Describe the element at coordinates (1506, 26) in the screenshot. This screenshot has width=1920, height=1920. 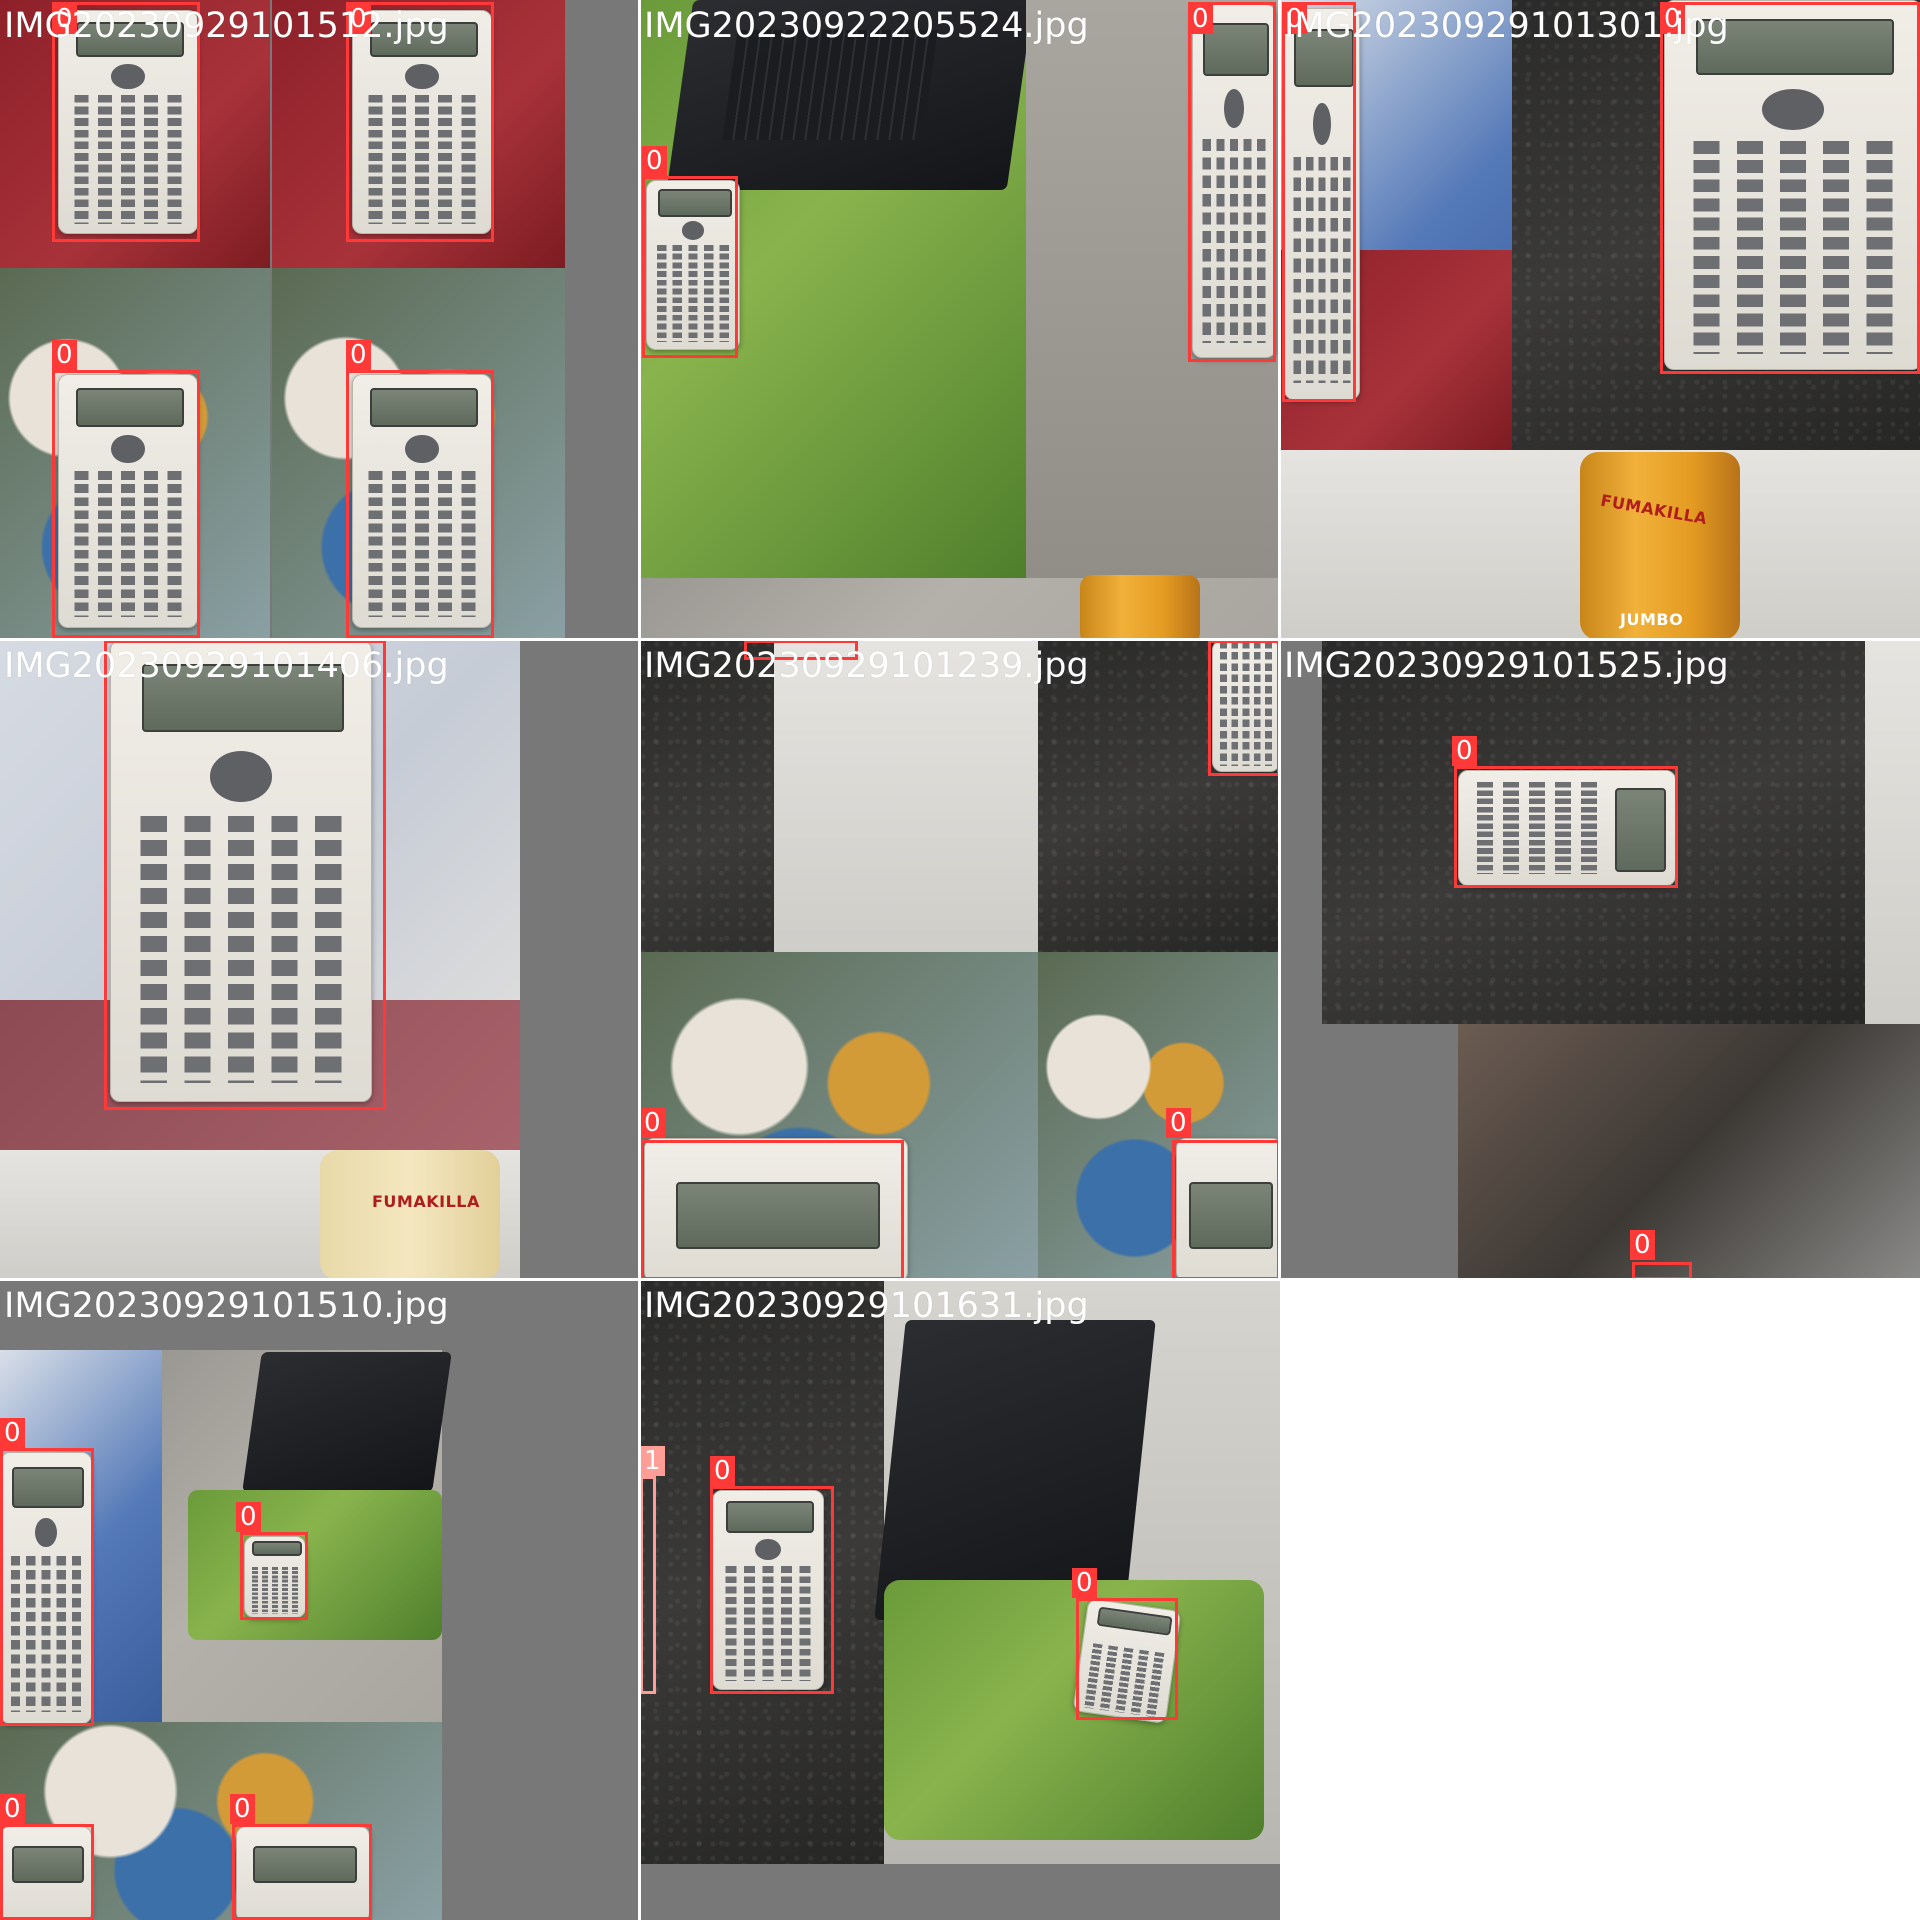
I see `tile-filename: IMG20230929101301.jpg` at that location.